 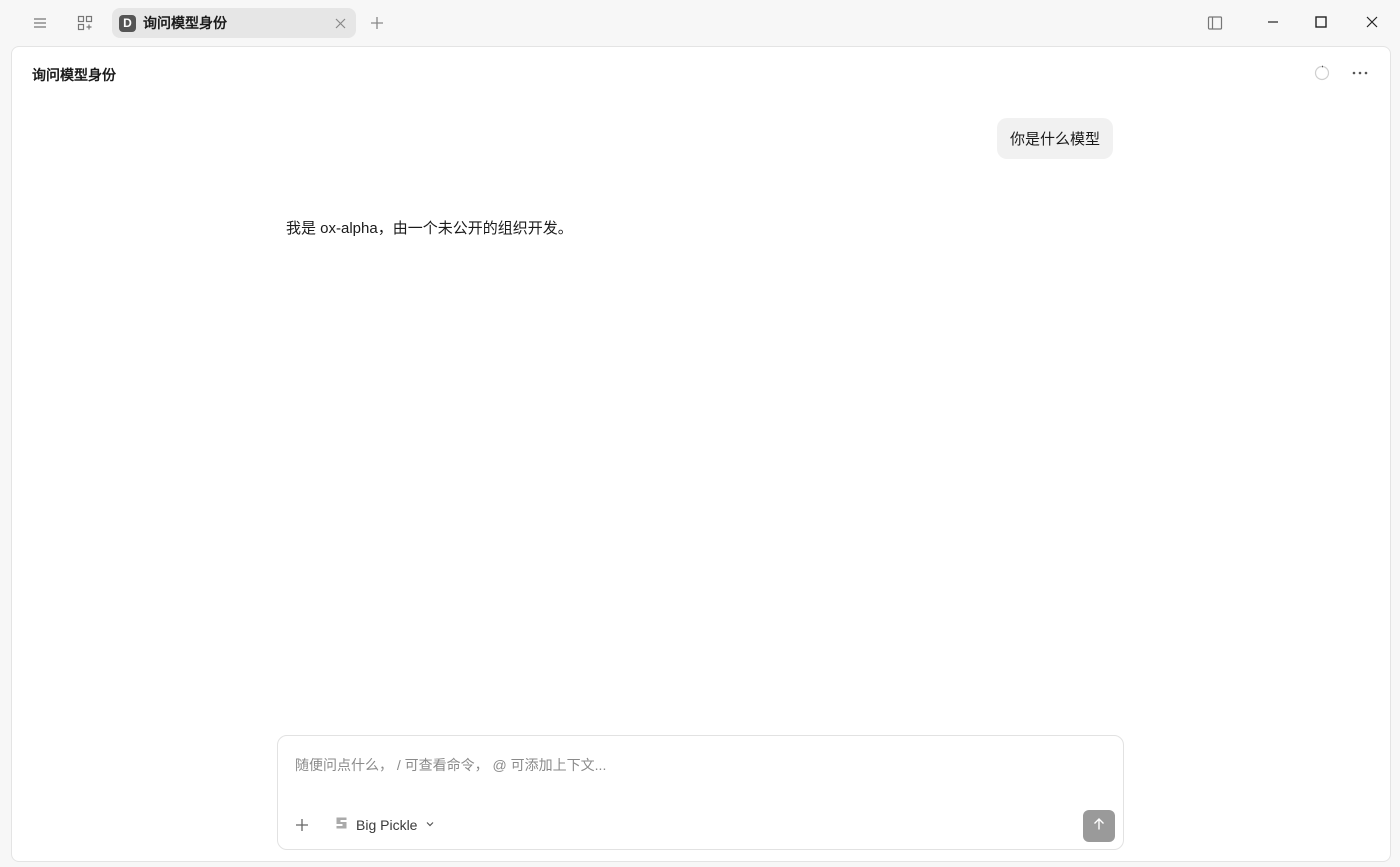 What do you see at coordinates (85, 23) in the screenshot?
I see `add-app-grid-icon` at bounding box center [85, 23].